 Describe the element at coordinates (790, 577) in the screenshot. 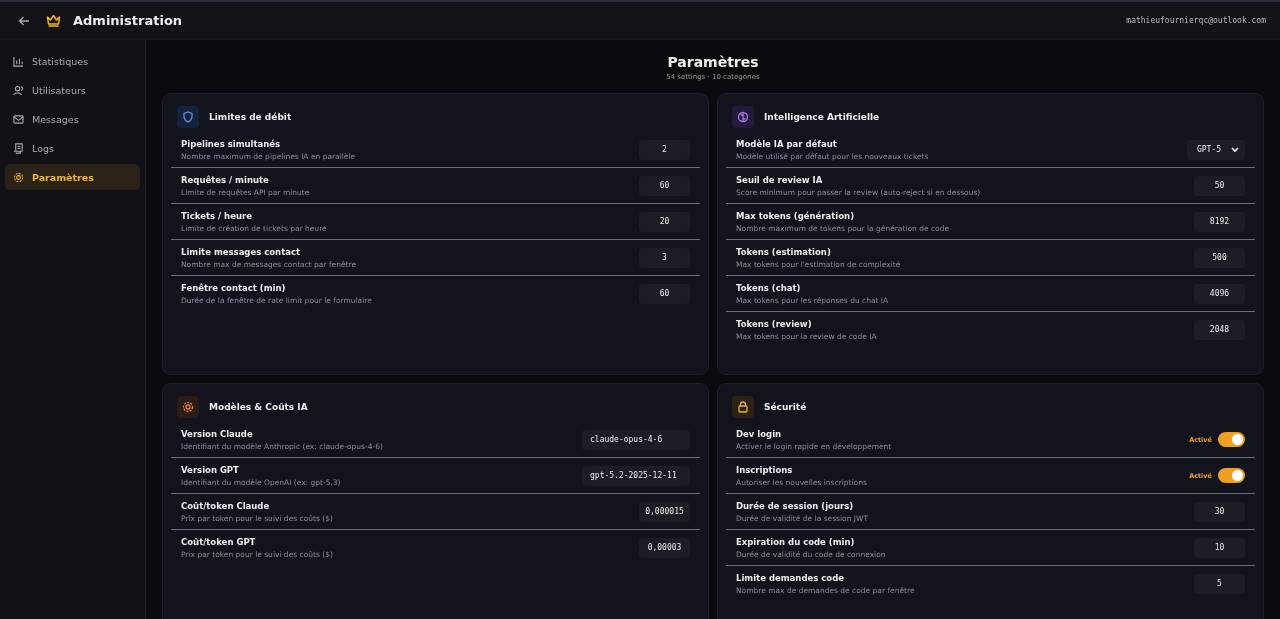

I see `setting-label: Limite demandes code` at that location.